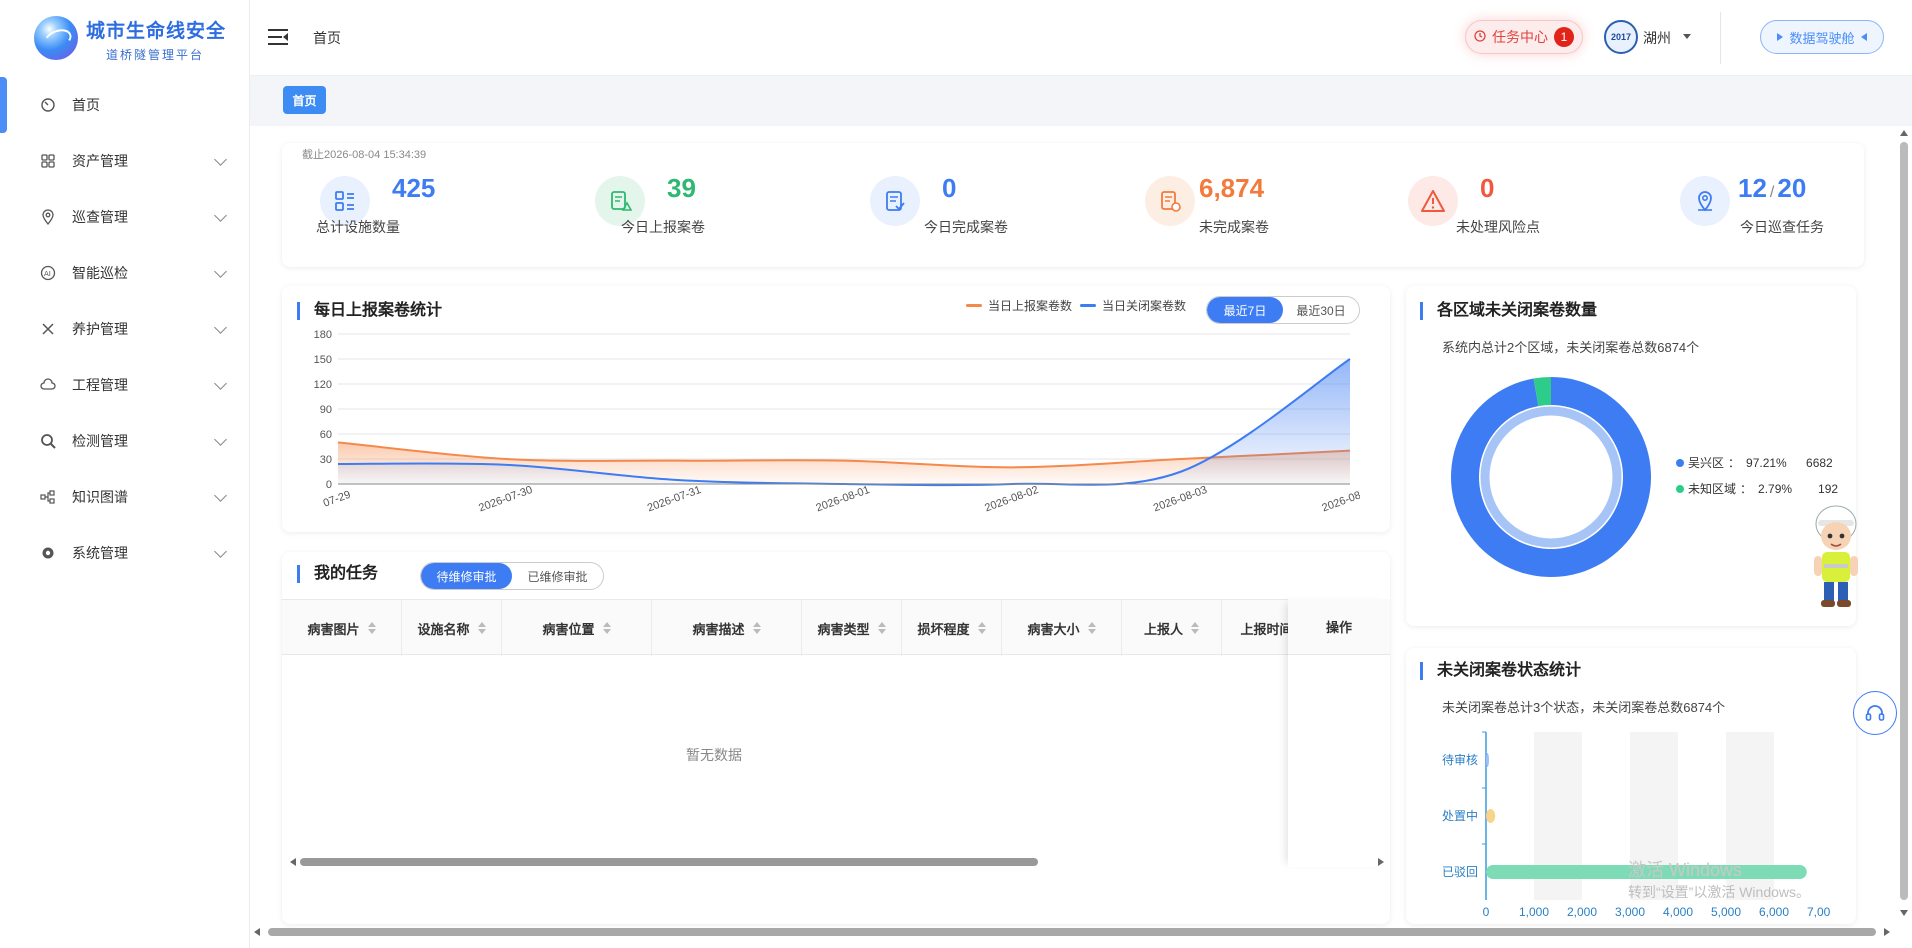 Image resolution: width=1912 pixels, height=948 pixels. What do you see at coordinates (1772, 188) in the screenshot?
I see `stat-value: 12/20` at bounding box center [1772, 188].